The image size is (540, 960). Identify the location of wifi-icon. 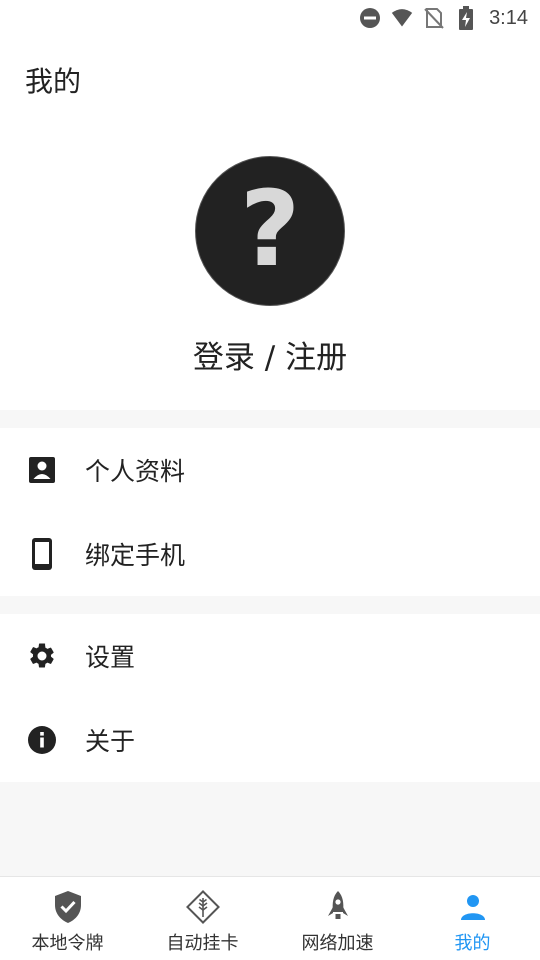
(402, 18).